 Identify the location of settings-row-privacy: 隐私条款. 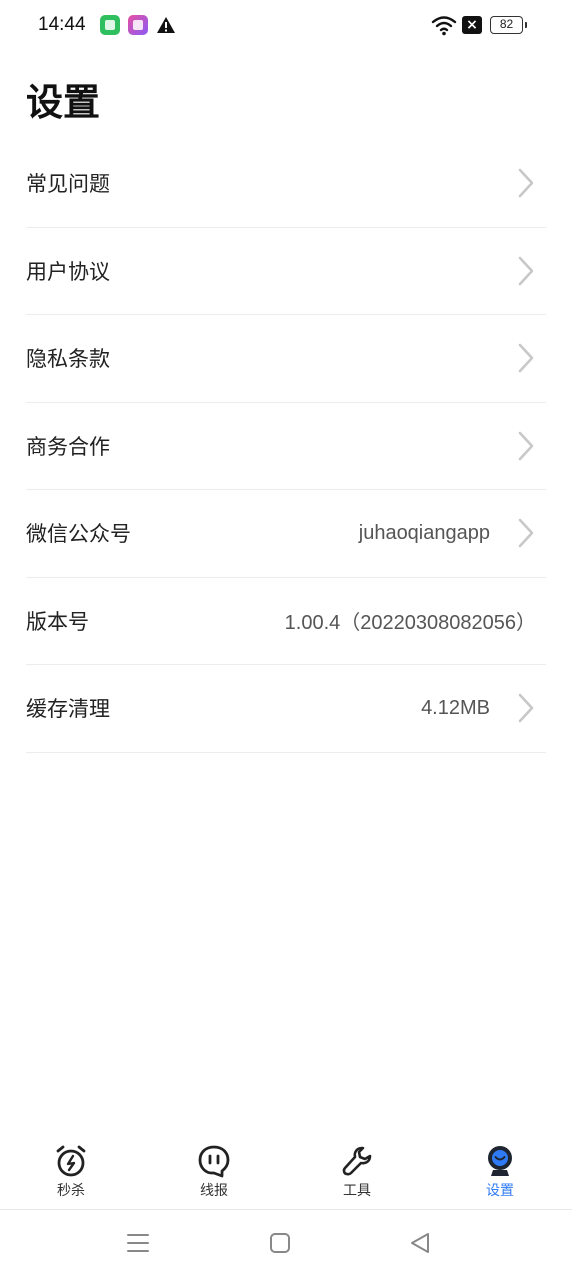
(286, 359).